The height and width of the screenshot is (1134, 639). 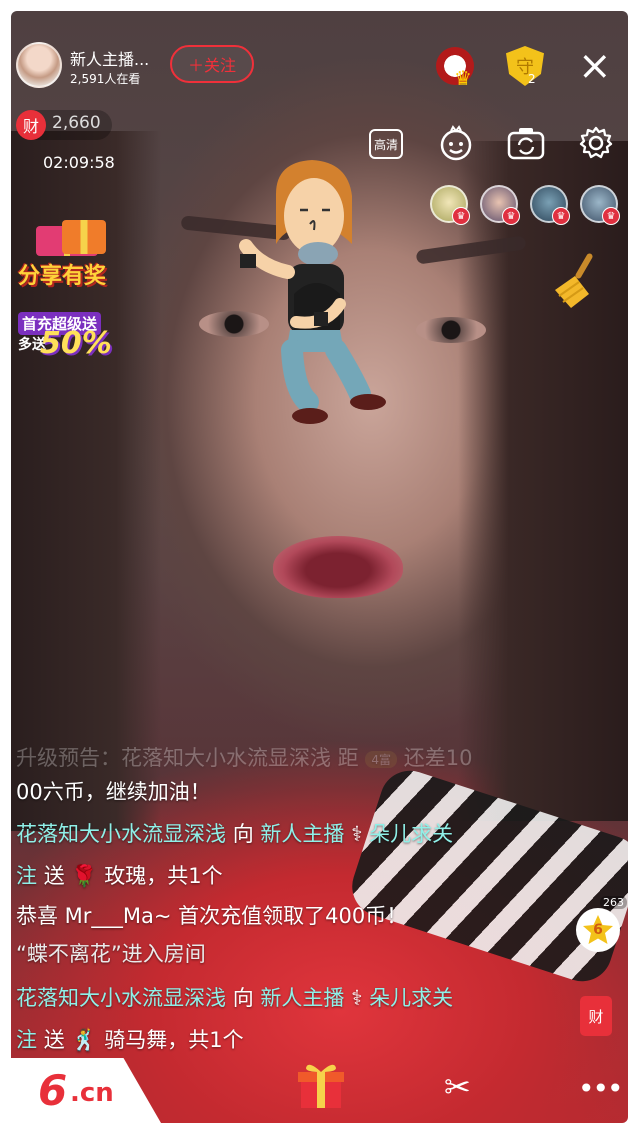 I want to click on star-level: 6, so click(x=598, y=930).